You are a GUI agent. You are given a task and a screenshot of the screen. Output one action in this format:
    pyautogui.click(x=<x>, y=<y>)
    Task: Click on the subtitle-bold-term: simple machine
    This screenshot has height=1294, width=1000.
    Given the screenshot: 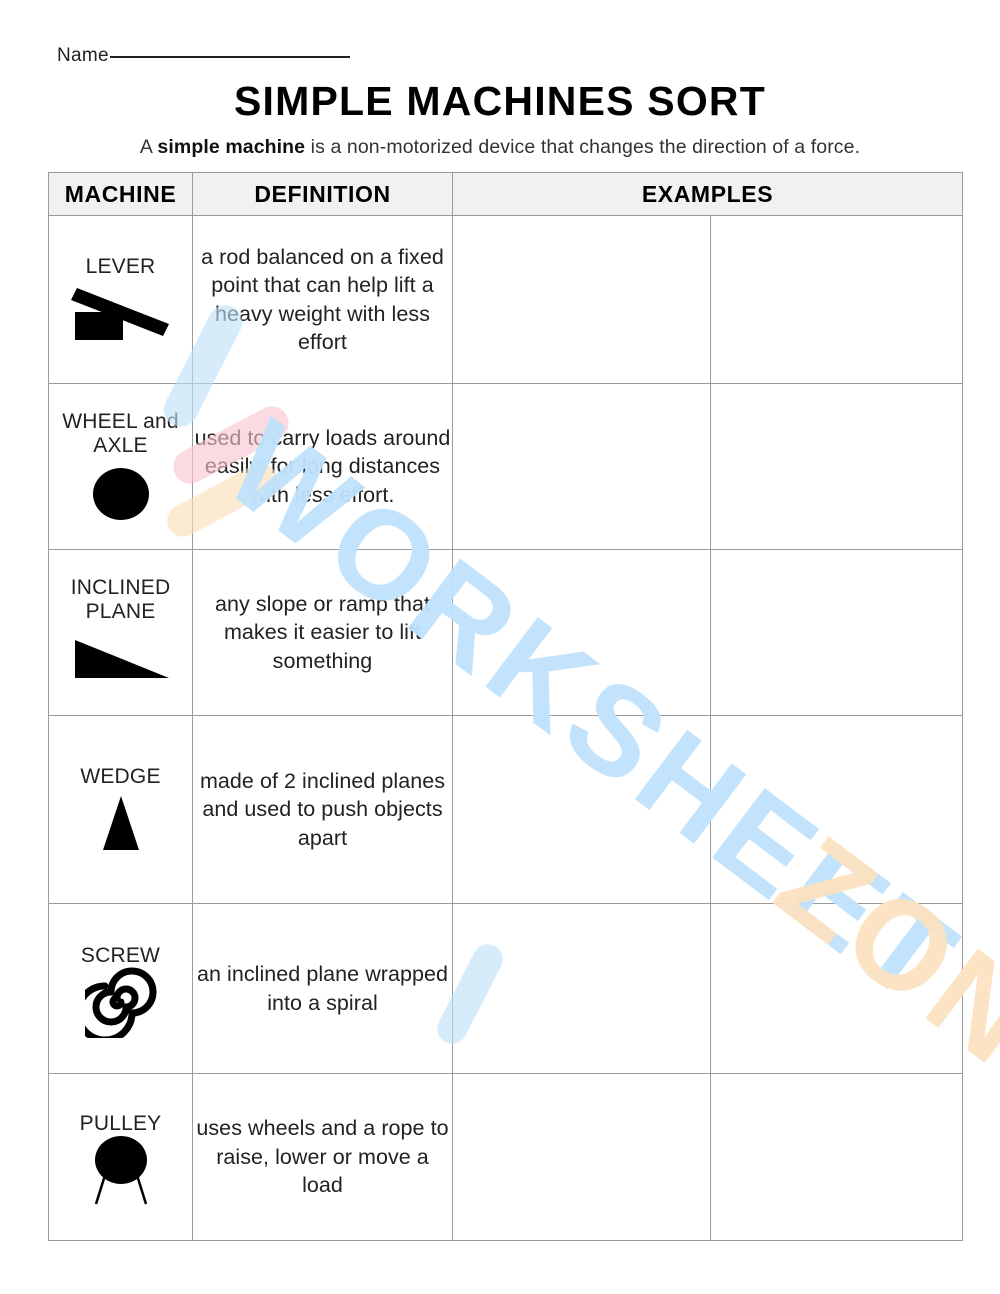 What is the action you would take?
    pyautogui.click(x=231, y=147)
    